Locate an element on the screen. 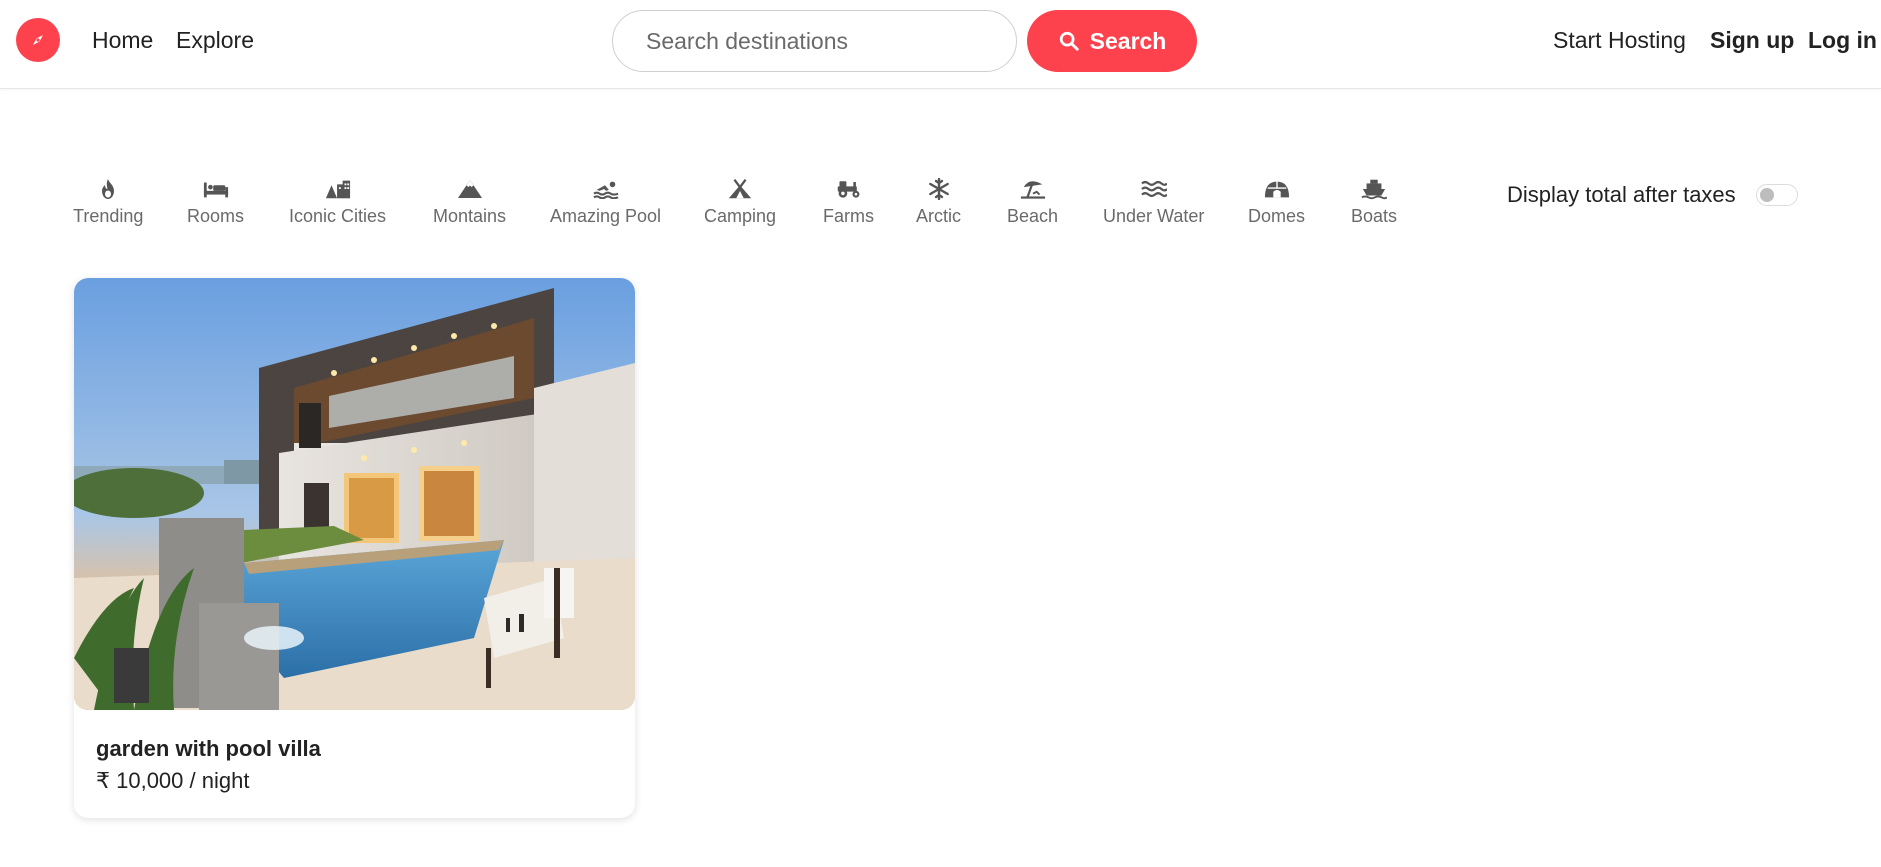 The image size is (1881, 867). search-input is located at coordinates (814, 41).